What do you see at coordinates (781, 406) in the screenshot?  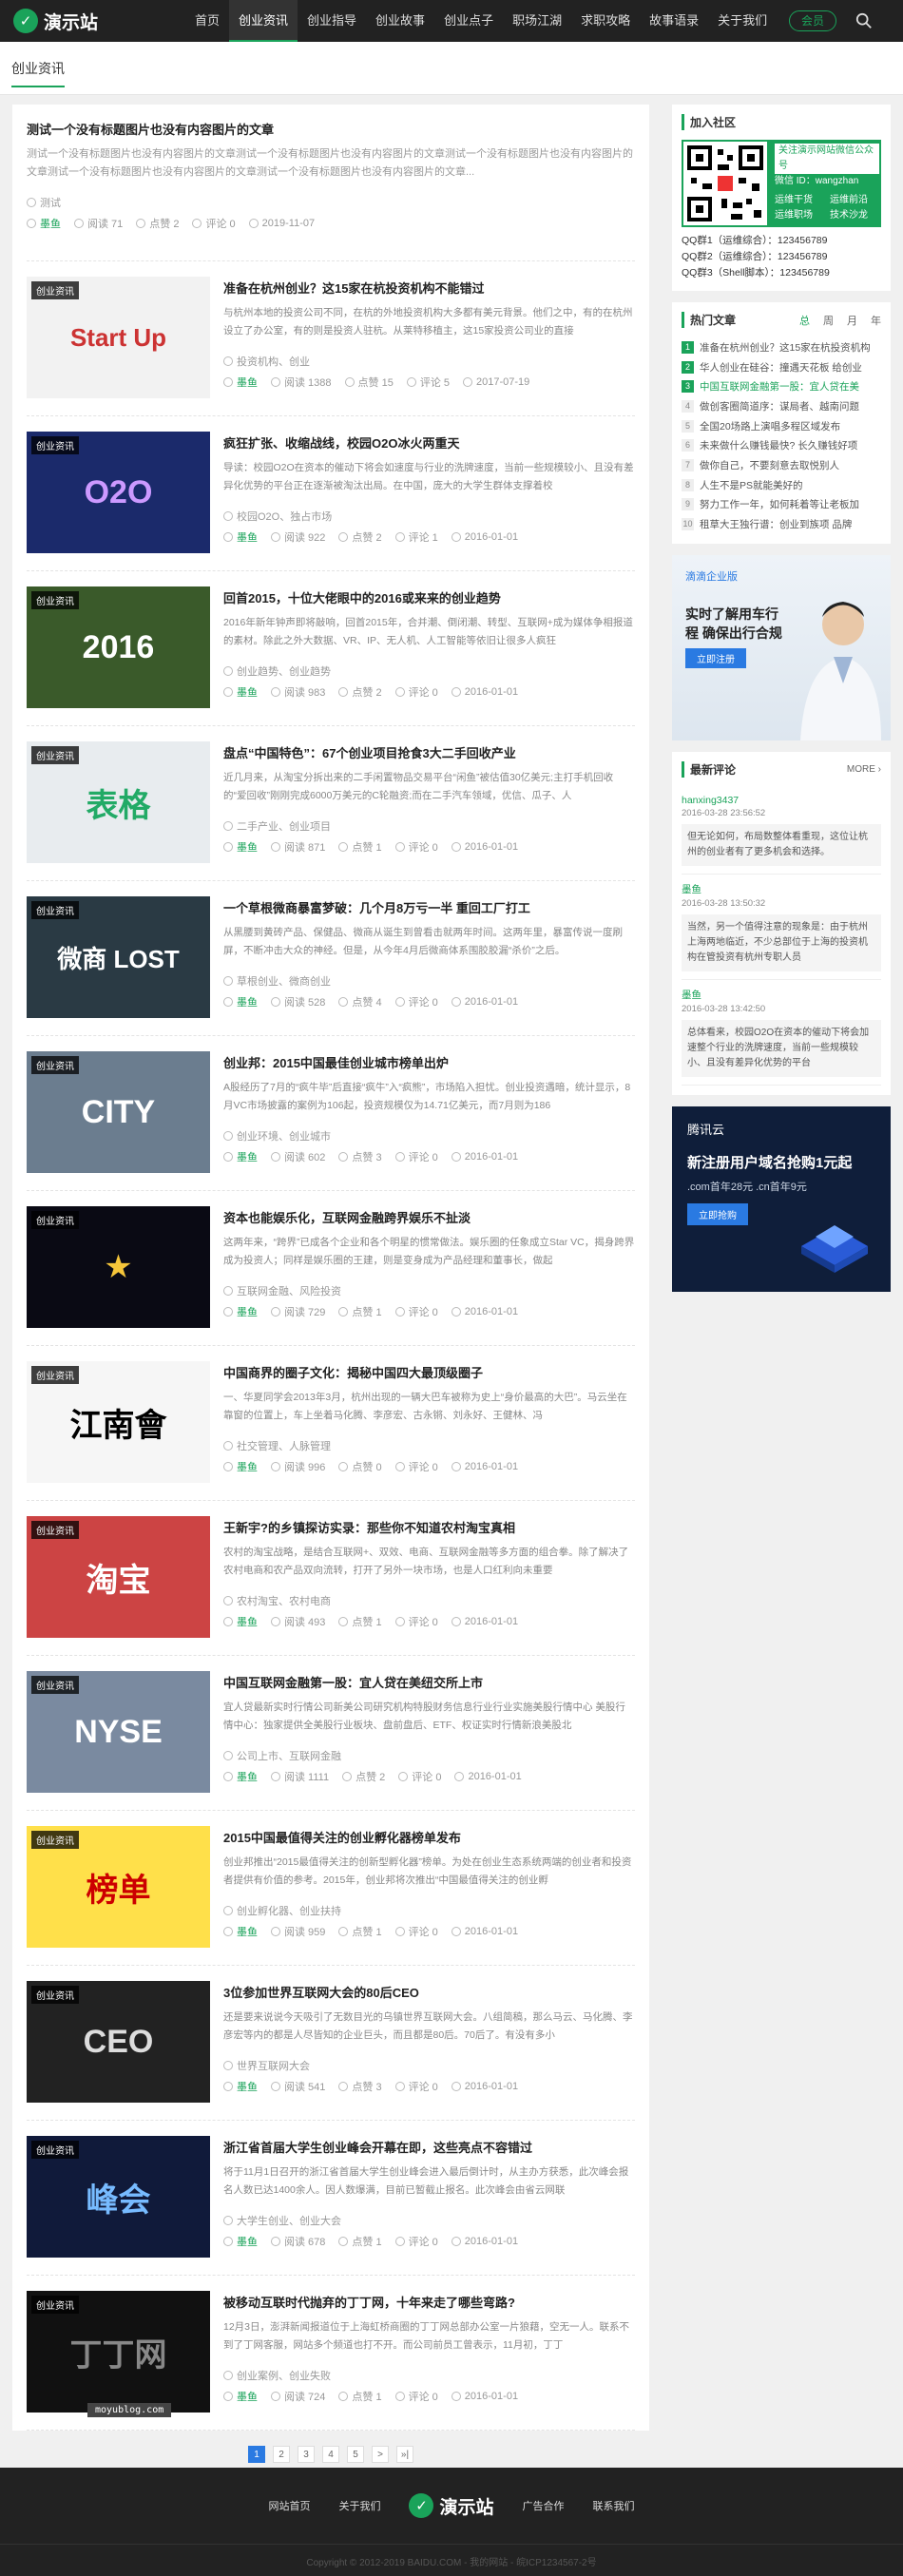 I see `hot-article-item: 4 做创客圈简道序：谋局者、越南问题` at bounding box center [781, 406].